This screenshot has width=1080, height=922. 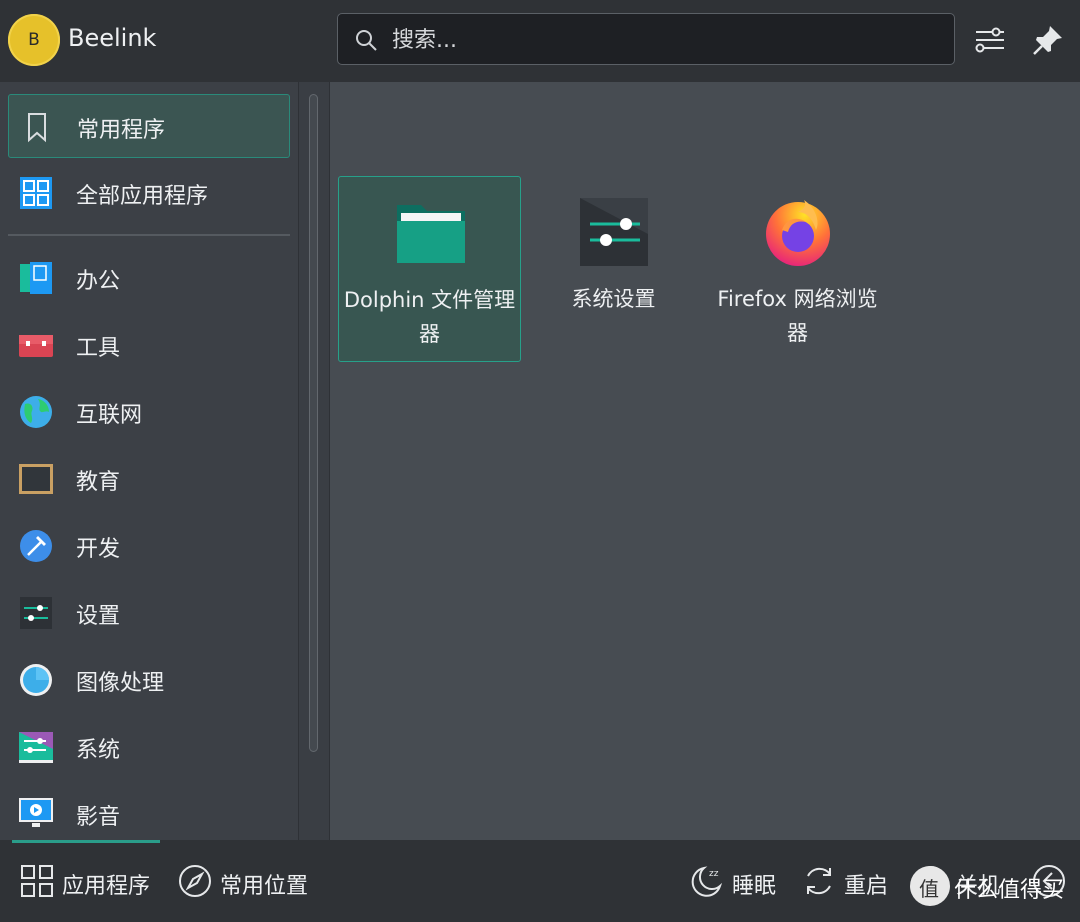 What do you see at coordinates (1009, 890) in the screenshot?
I see `watermark-text: 什么值得买` at bounding box center [1009, 890].